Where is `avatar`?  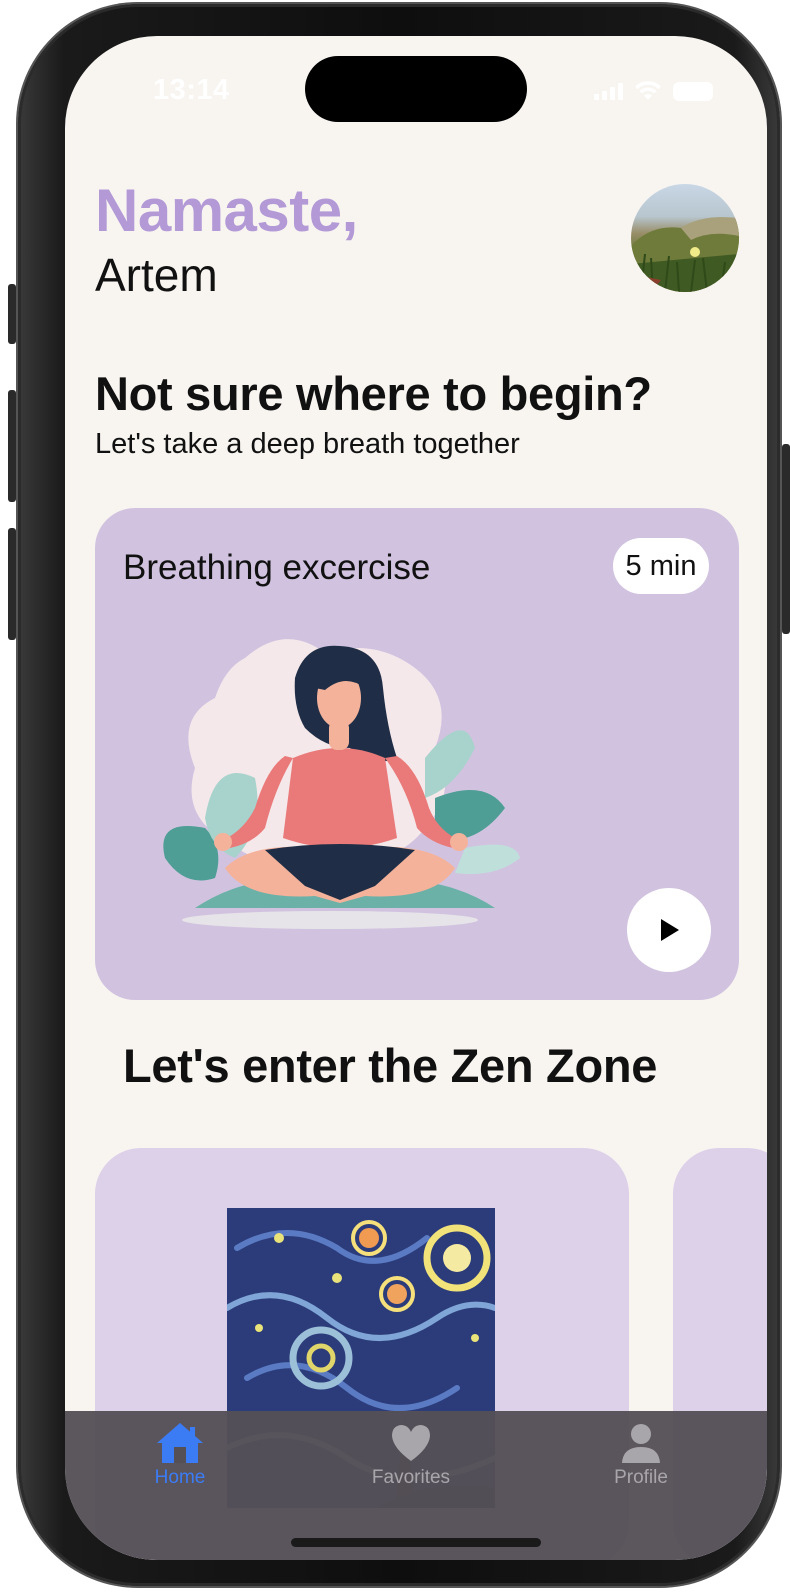
avatar is located at coordinates (685, 238).